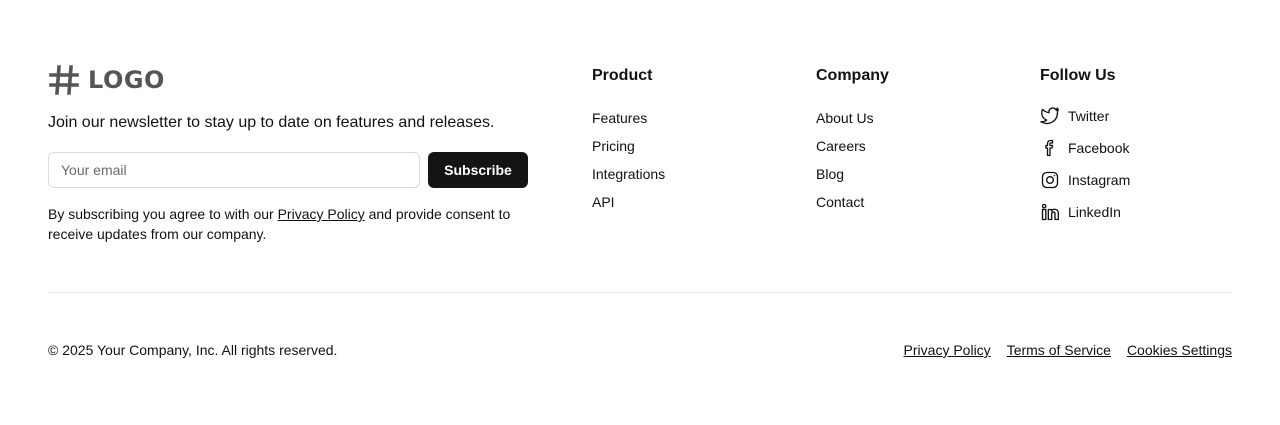 Image resolution: width=1280 pixels, height=425 pixels. Describe the element at coordinates (478, 170) in the screenshot. I see `subscribe-button: Subscribe` at that location.